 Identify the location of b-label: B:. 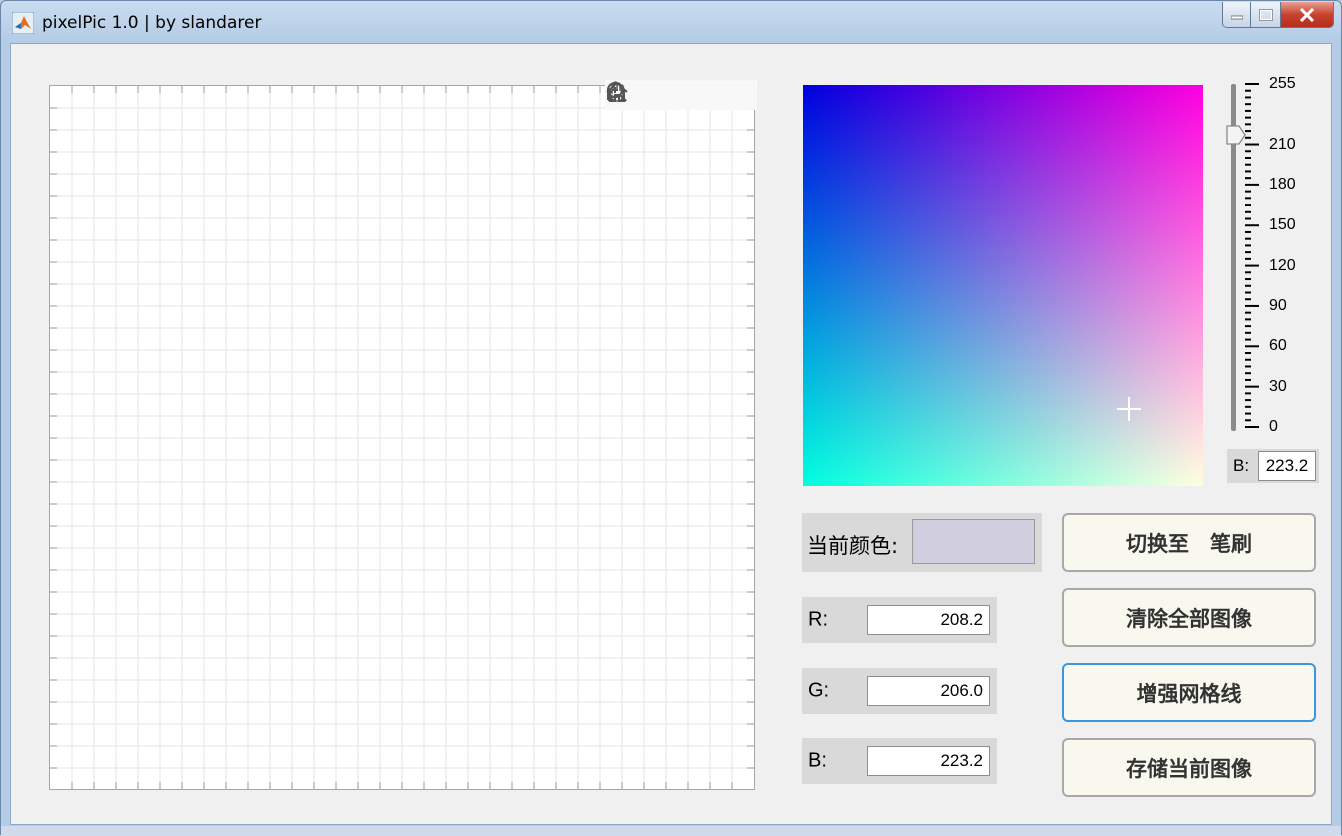
(817, 760).